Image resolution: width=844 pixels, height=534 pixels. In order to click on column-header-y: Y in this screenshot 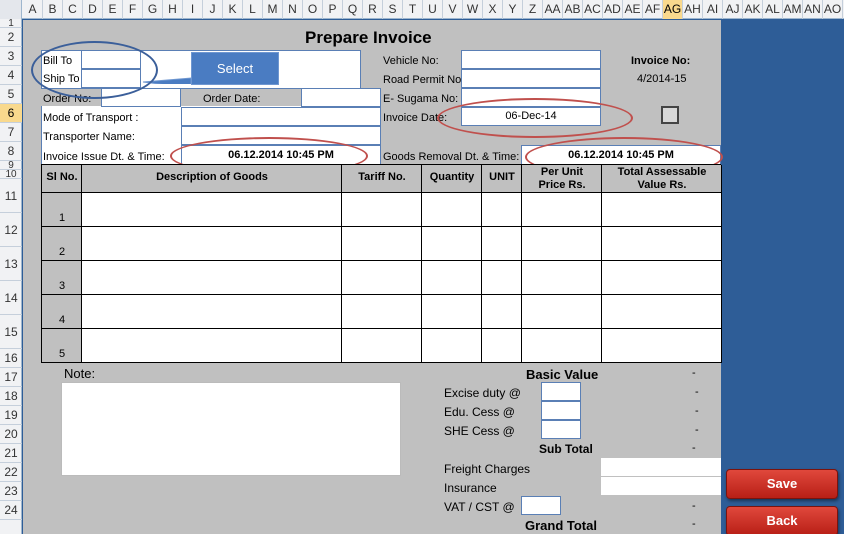, I will do `click(513, 9)`.